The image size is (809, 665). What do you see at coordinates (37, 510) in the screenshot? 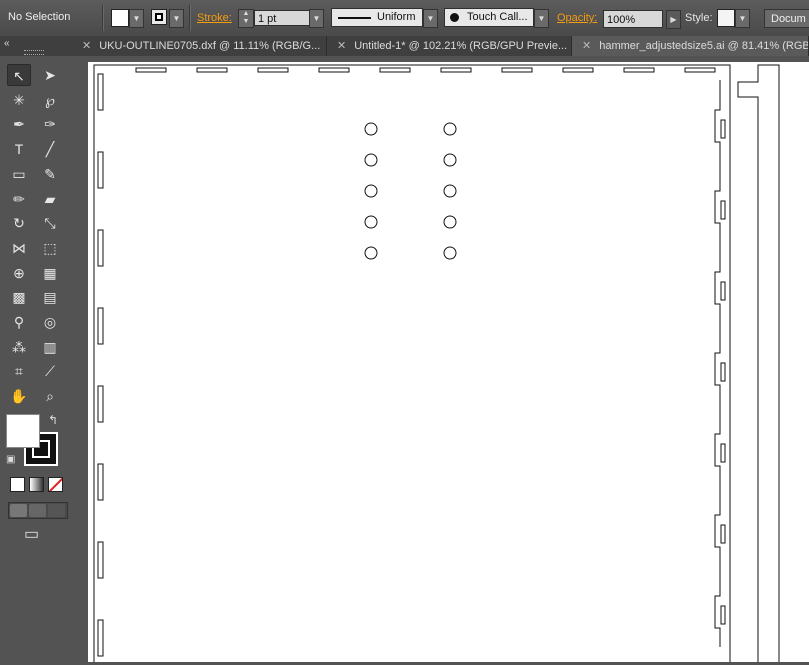
I see `draw-behind-icon` at bounding box center [37, 510].